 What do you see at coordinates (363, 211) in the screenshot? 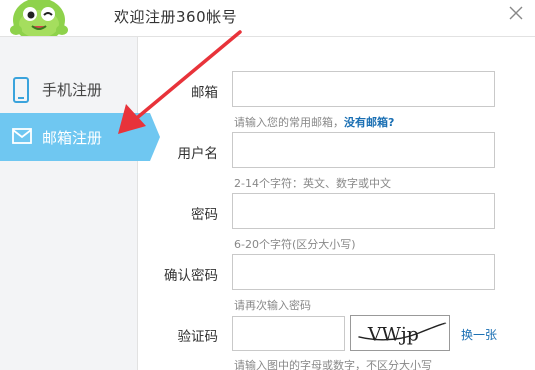
I see `password-field` at bounding box center [363, 211].